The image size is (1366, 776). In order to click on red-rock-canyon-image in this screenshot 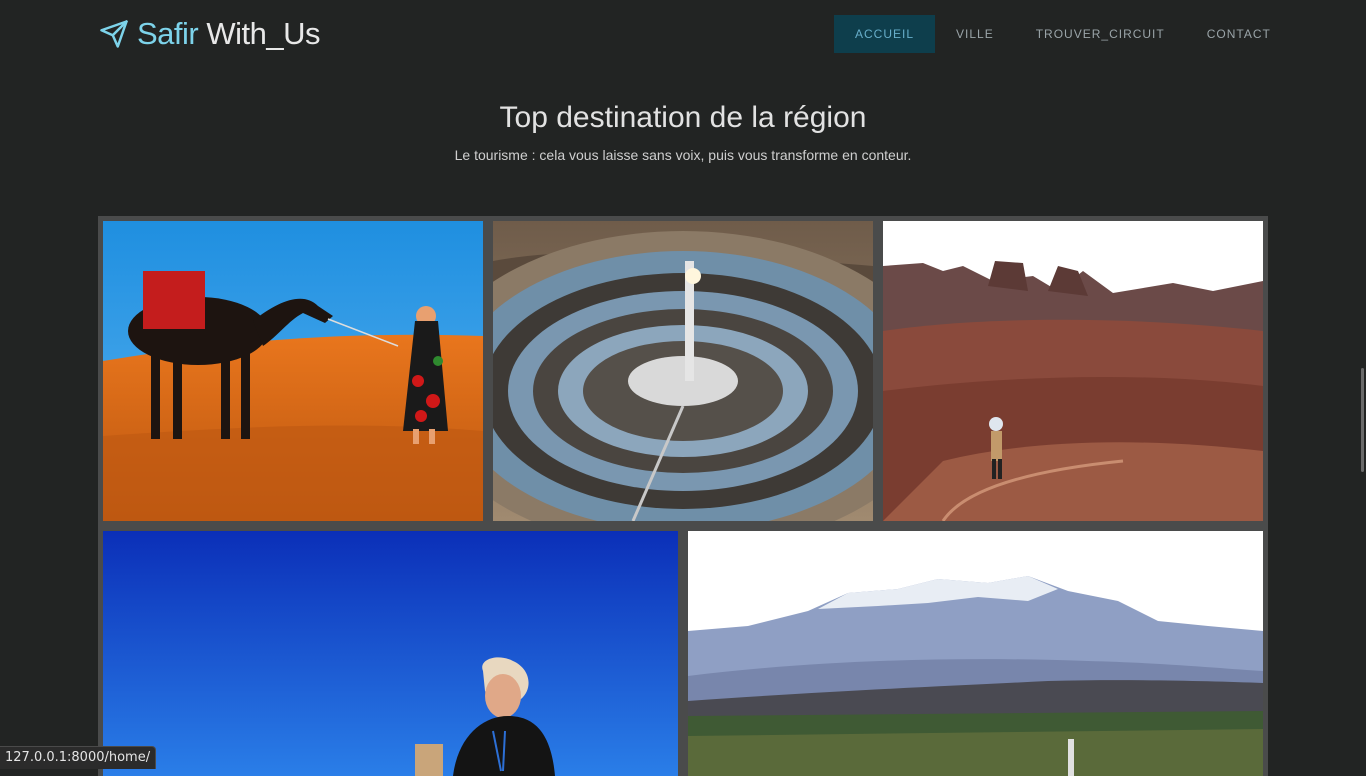, I will do `click(1073, 371)`.